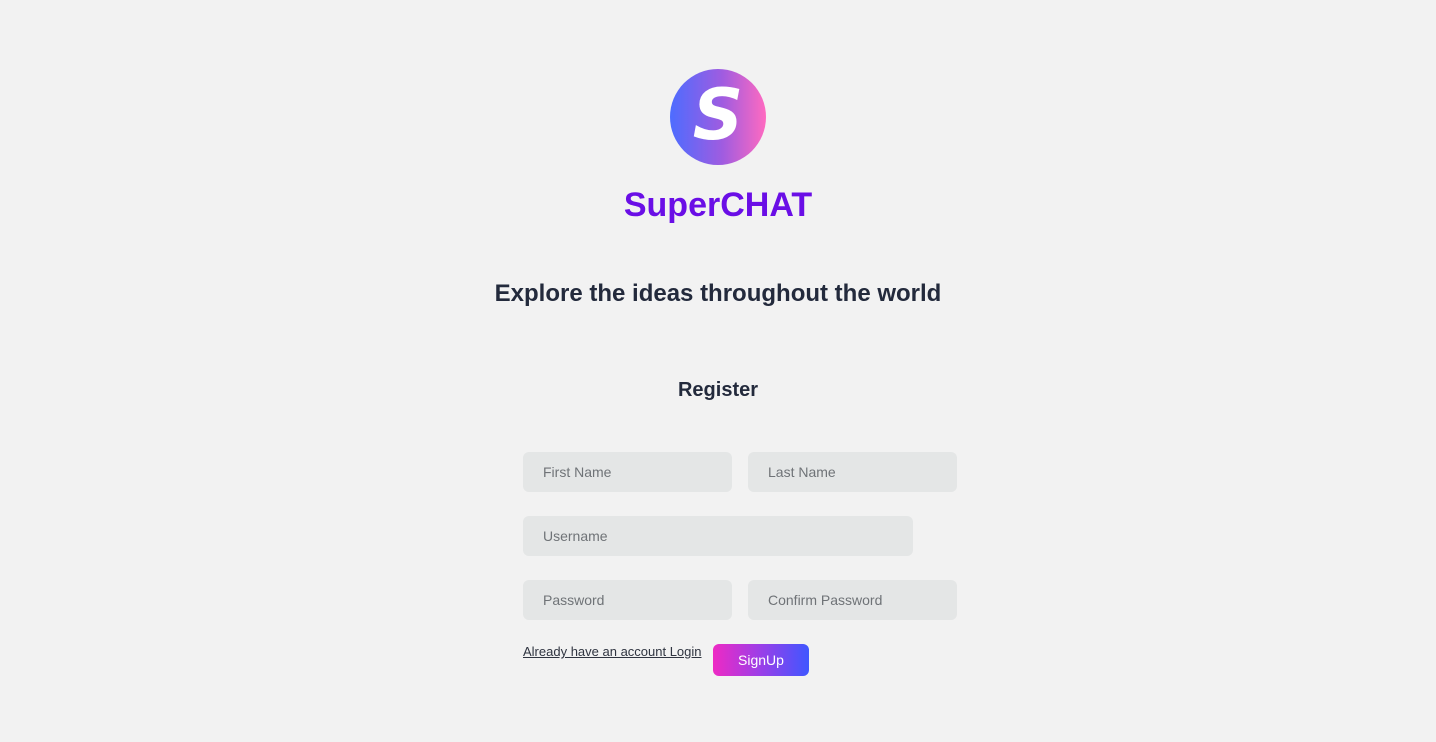 This screenshot has height=742, width=1436. I want to click on username-input, so click(718, 536).